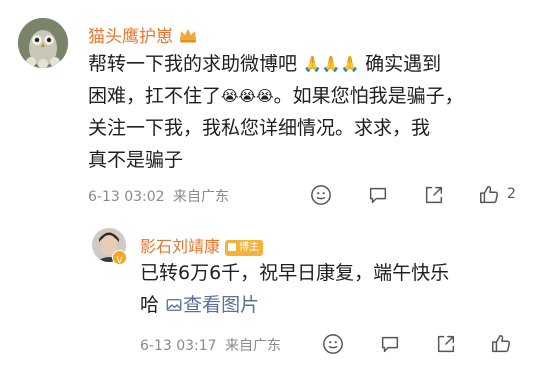 The height and width of the screenshot is (369, 536). What do you see at coordinates (511, 194) in the screenshot?
I see `like-count: 2` at bounding box center [511, 194].